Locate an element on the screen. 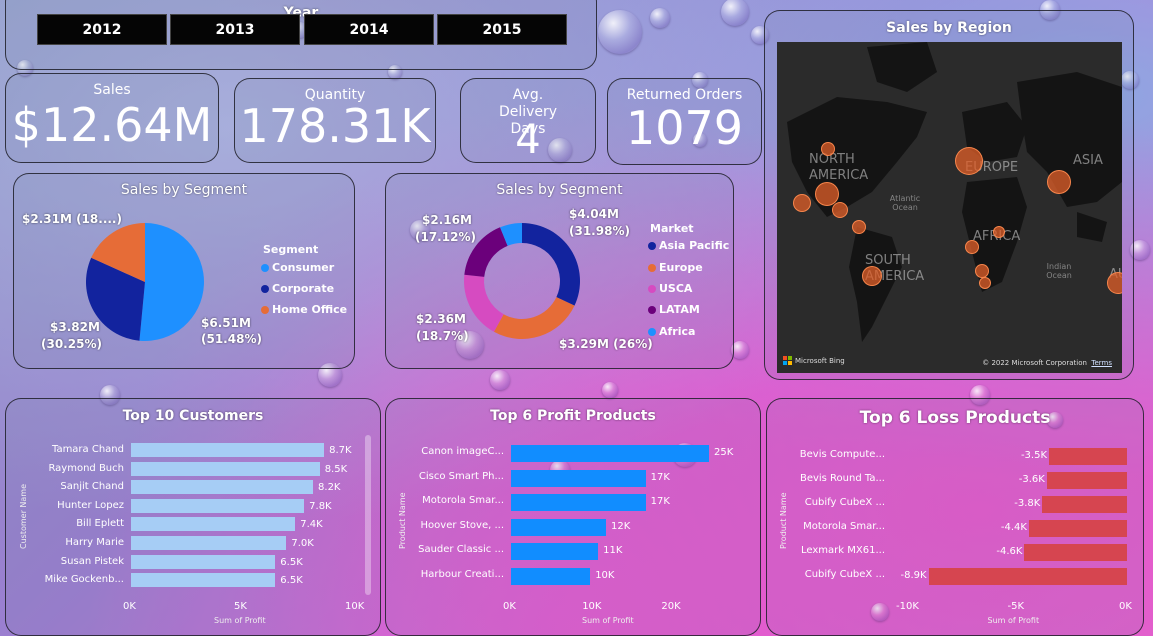 This screenshot has width=1153, height=636. x-axis-tick: -5K is located at coordinates (1016, 606).